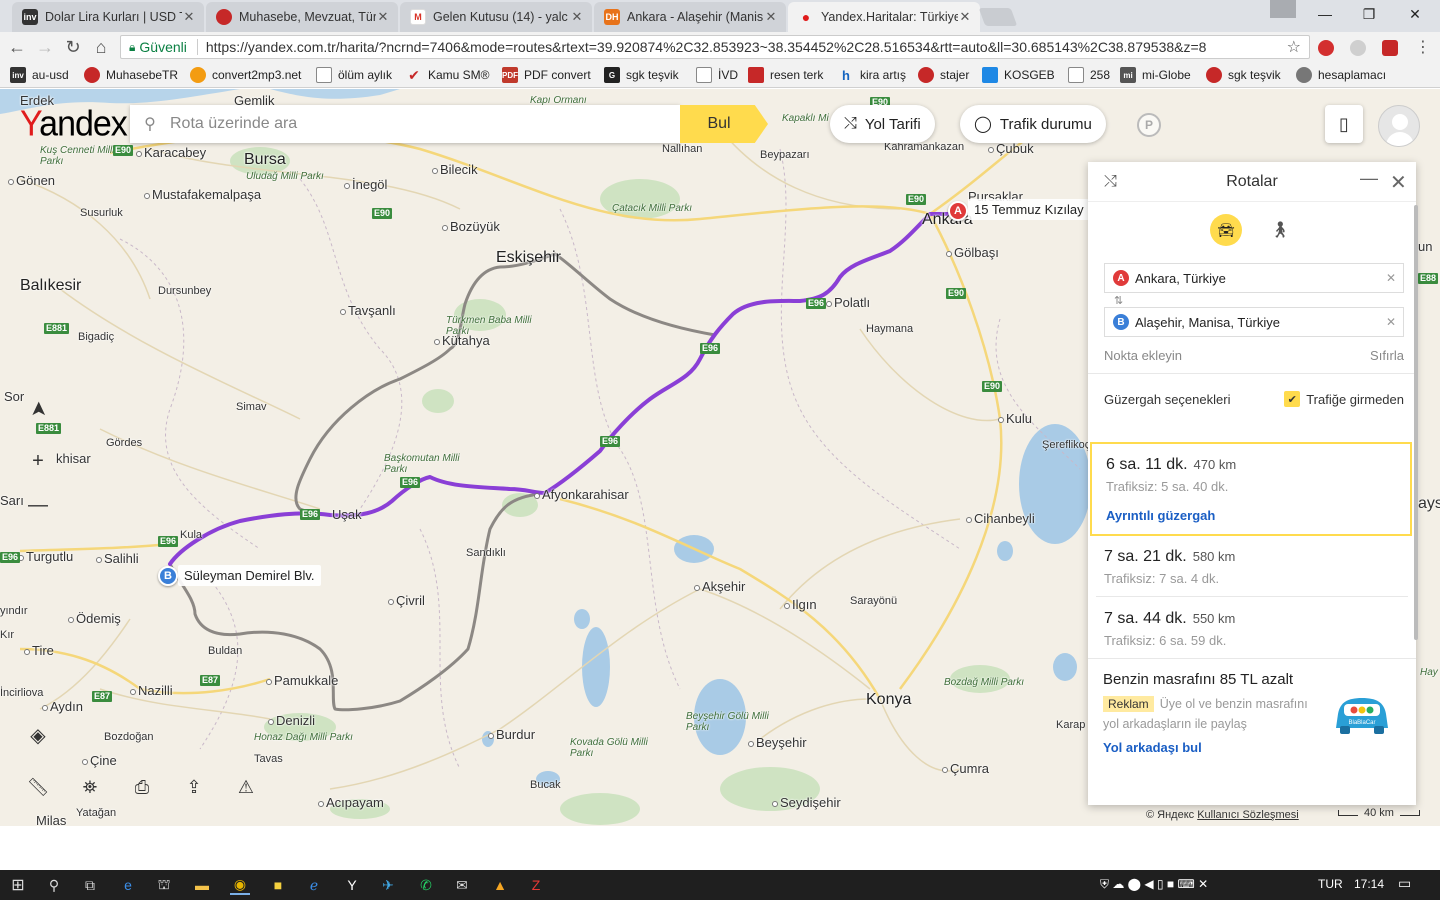 This screenshot has width=1440, height=900. Describe the element at coordinates (51, 819) in the screenshot. I see `city-label: Milas` at that location.